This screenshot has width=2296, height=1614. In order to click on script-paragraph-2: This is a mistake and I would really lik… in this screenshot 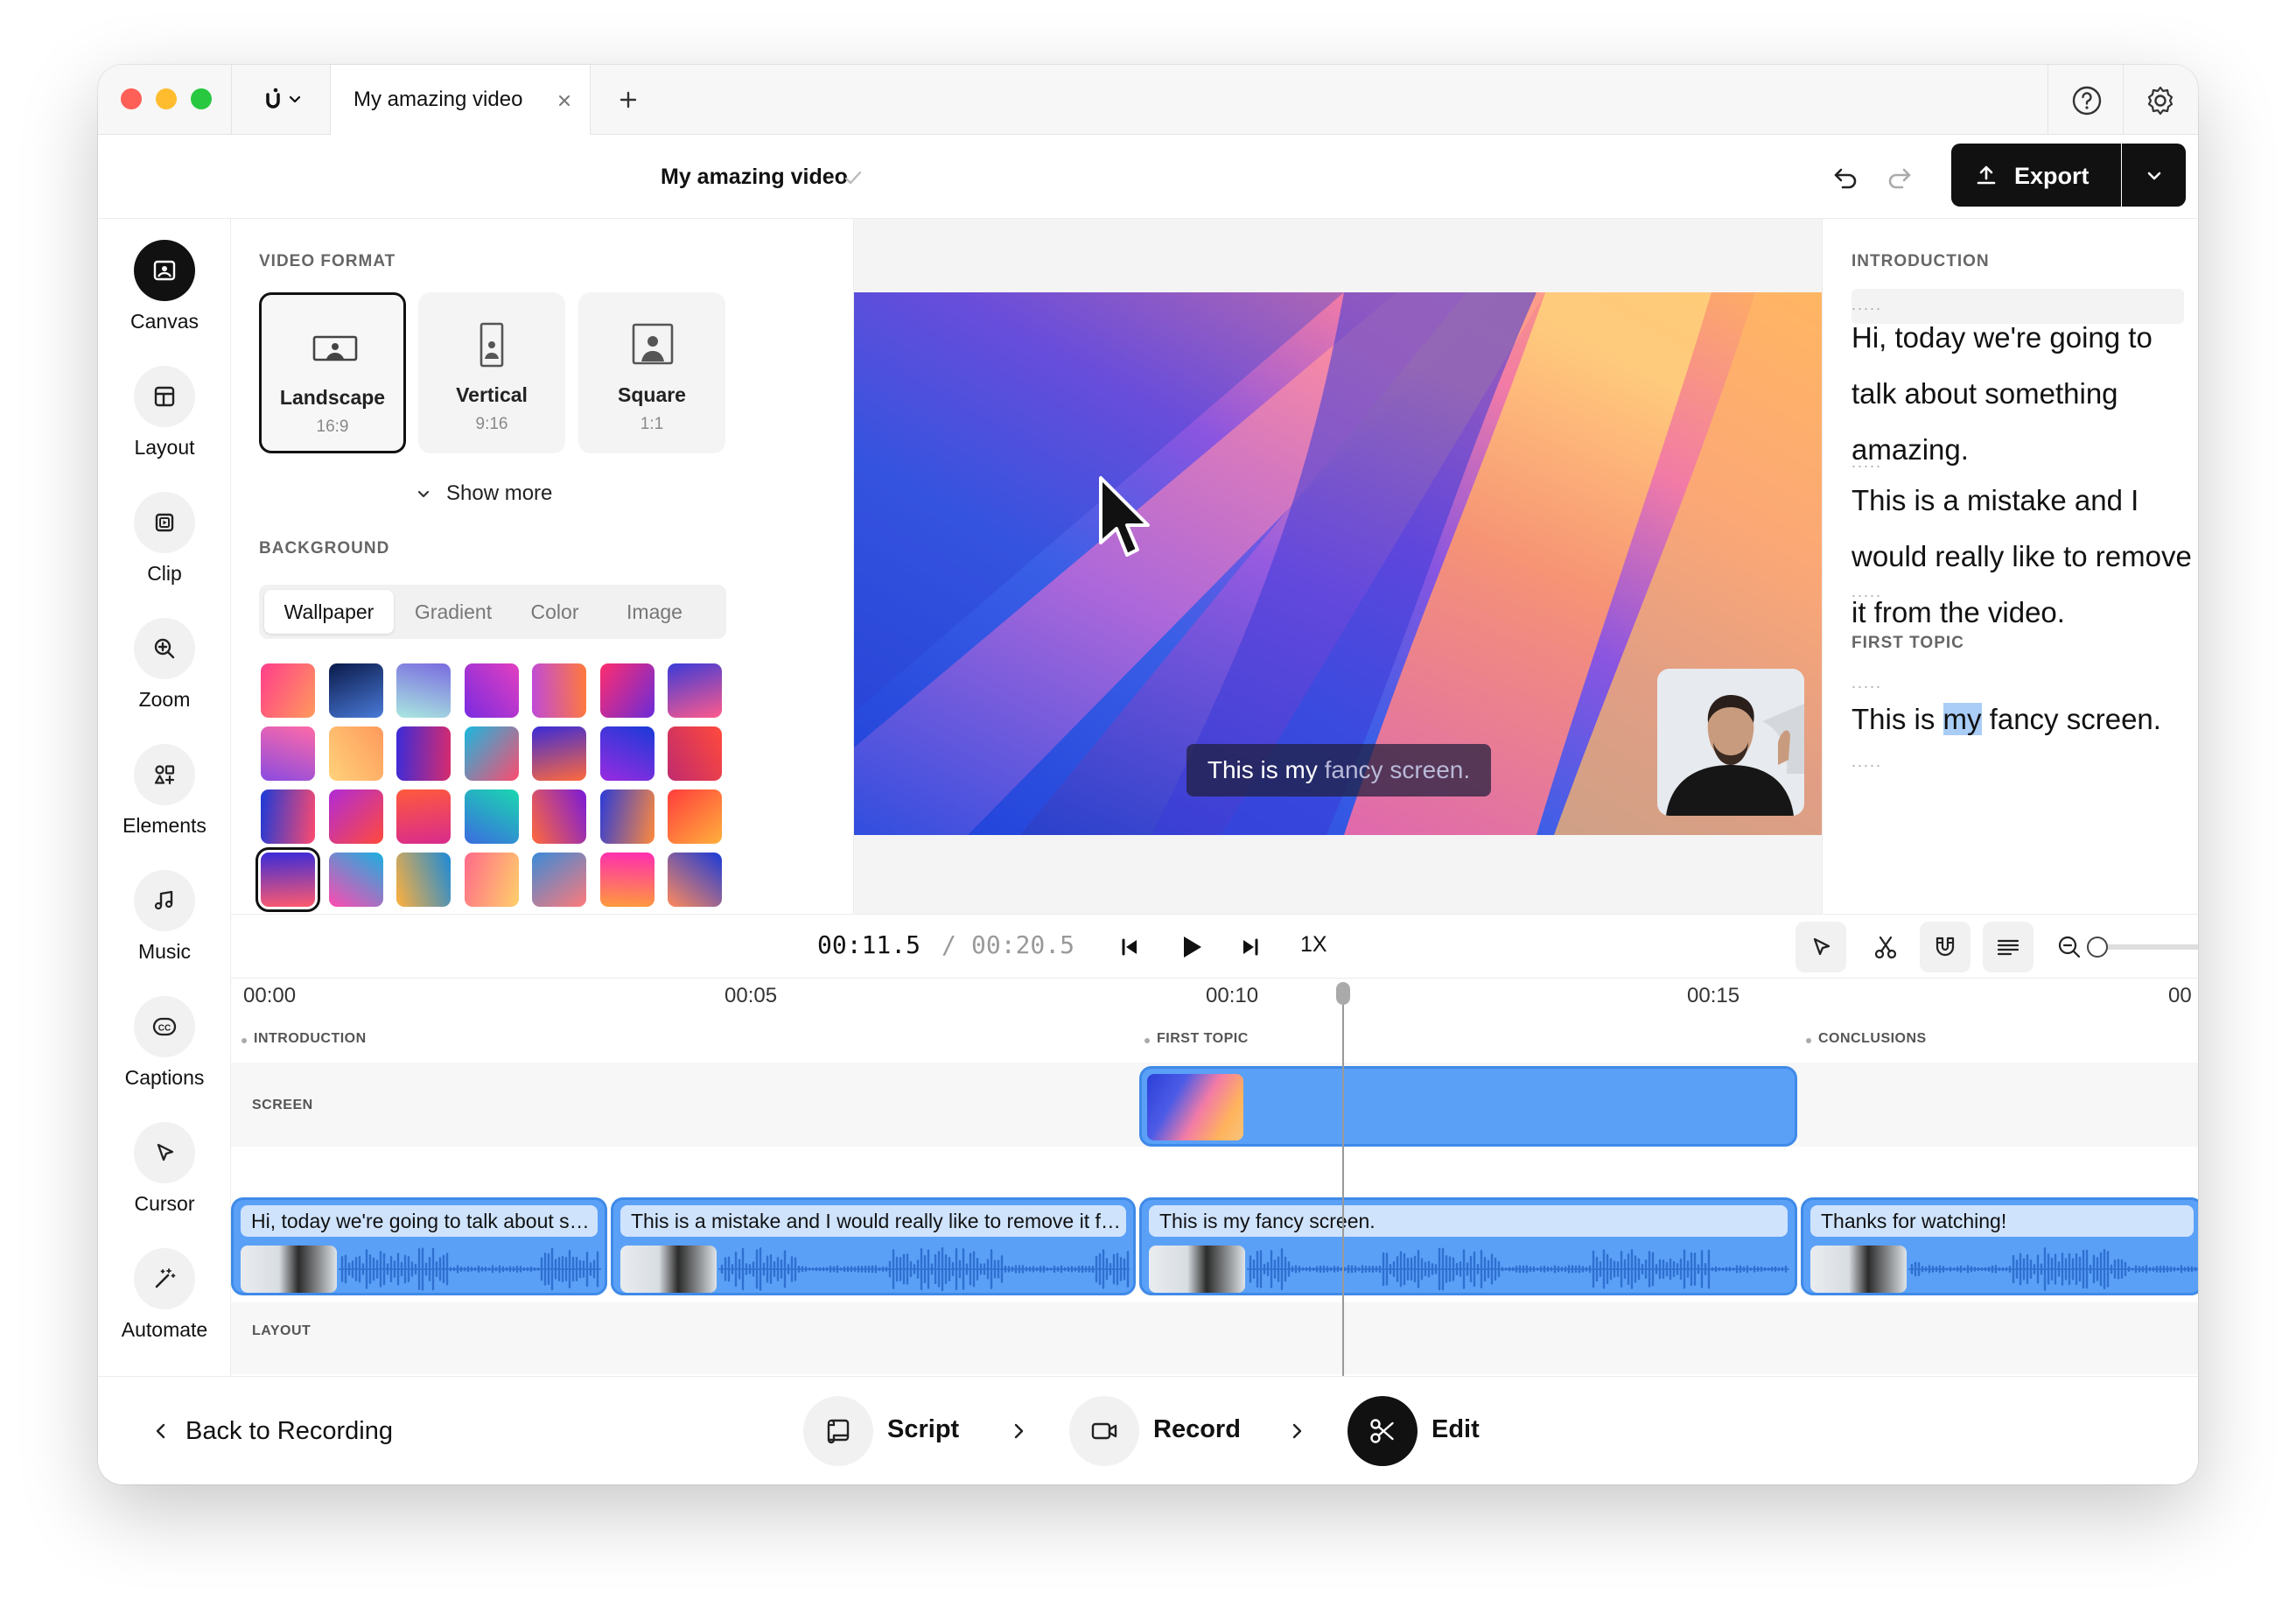, I will do `click(2025, 557)`.